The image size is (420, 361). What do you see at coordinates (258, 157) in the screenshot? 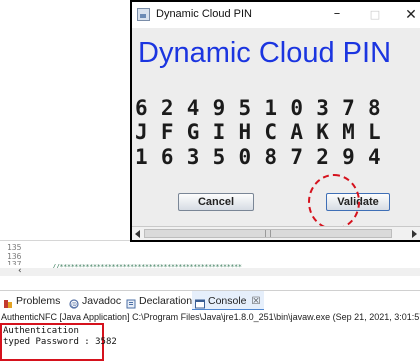
I see `pin-row-digits-2: 1 6 3 5 0 8 7 2 9 4` at bounding box center [258, 157].